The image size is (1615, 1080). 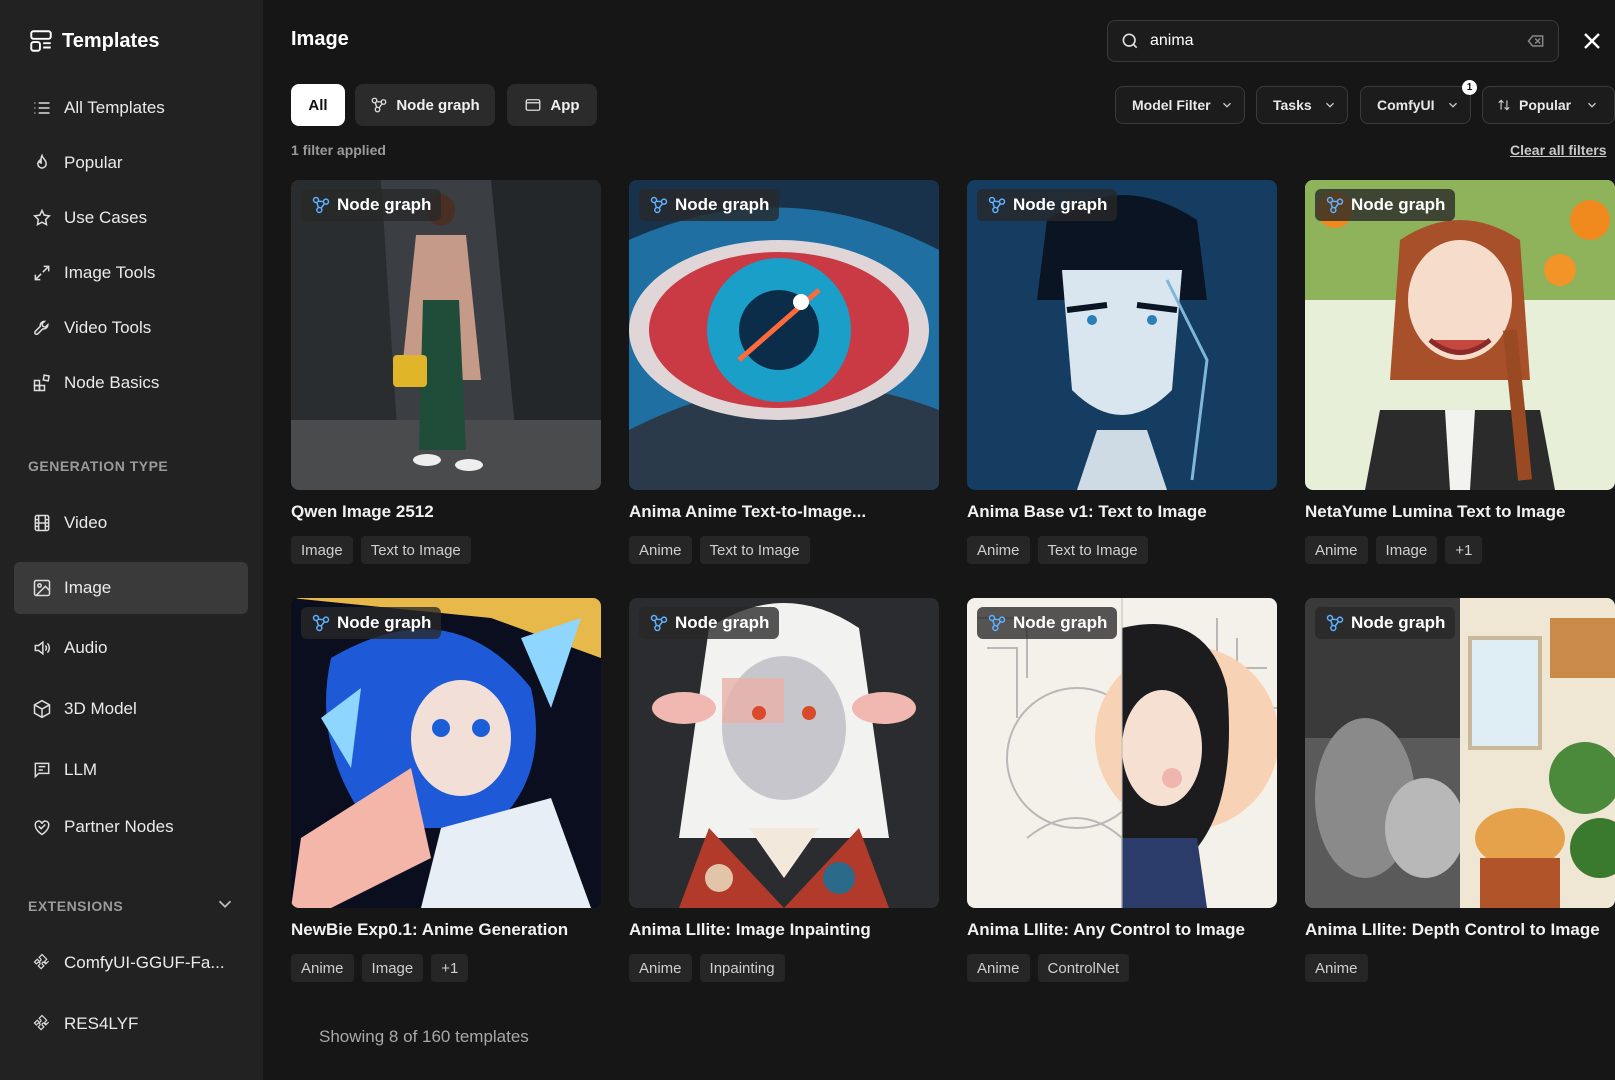 What do you see at coordinates (93, 162) in the screenshot?
I see `sidebar-item-label: Popular` at bounding box center [93, 162].